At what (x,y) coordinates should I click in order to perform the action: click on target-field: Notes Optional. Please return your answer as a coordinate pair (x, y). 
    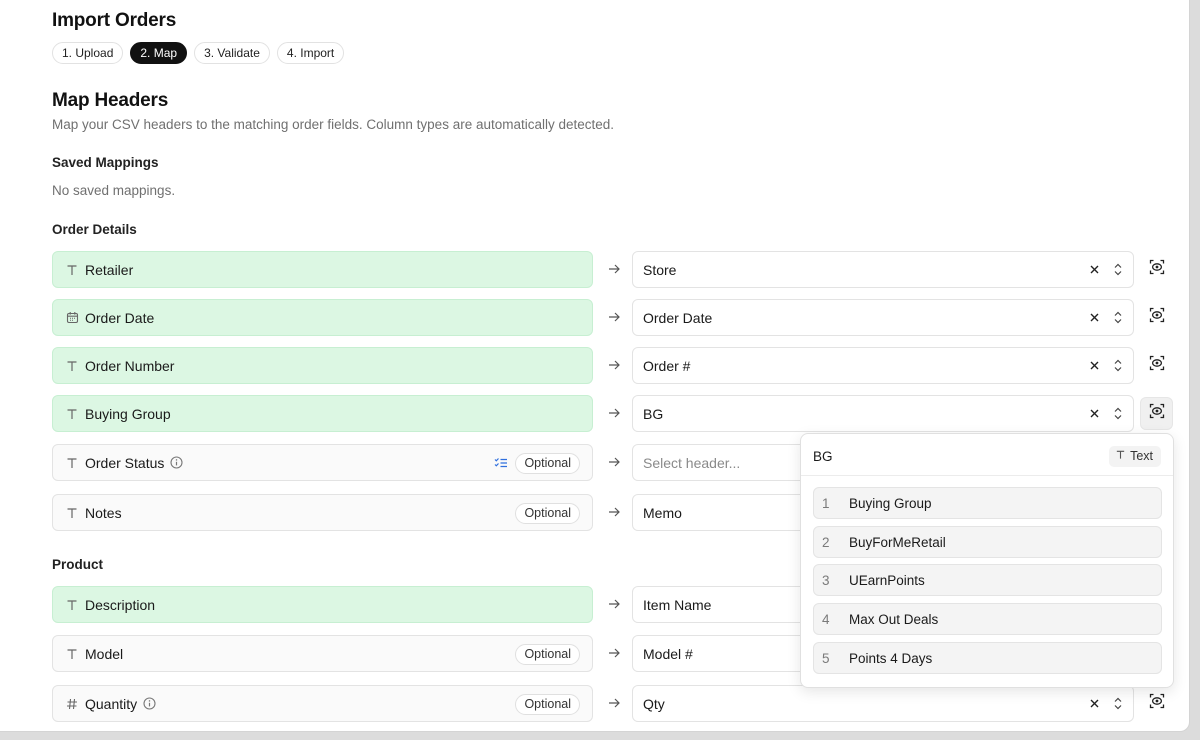
    Looking at the image, I should click on (322, 512).